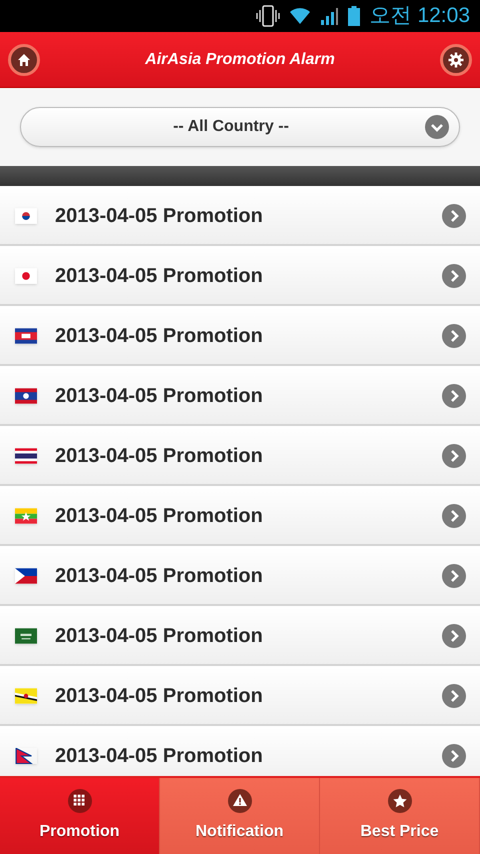  I want to click on country-dropdown: -- All Country --, so click(240, 127).